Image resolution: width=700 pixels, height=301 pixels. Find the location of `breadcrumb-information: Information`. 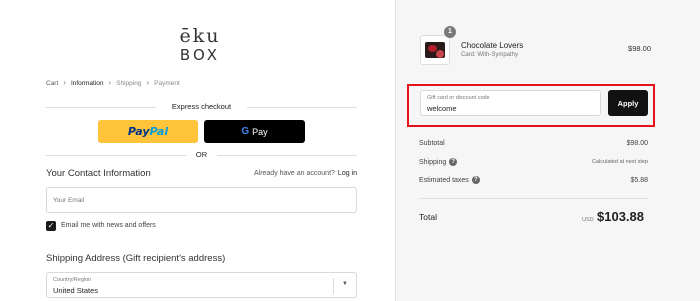

breadcrumb-information: Information is located at coordinates (87, 83).